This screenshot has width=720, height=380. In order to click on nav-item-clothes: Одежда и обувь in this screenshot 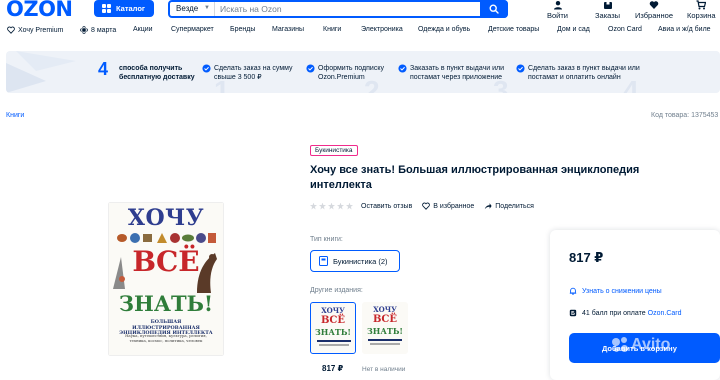, I will do `click(444, 29)`.